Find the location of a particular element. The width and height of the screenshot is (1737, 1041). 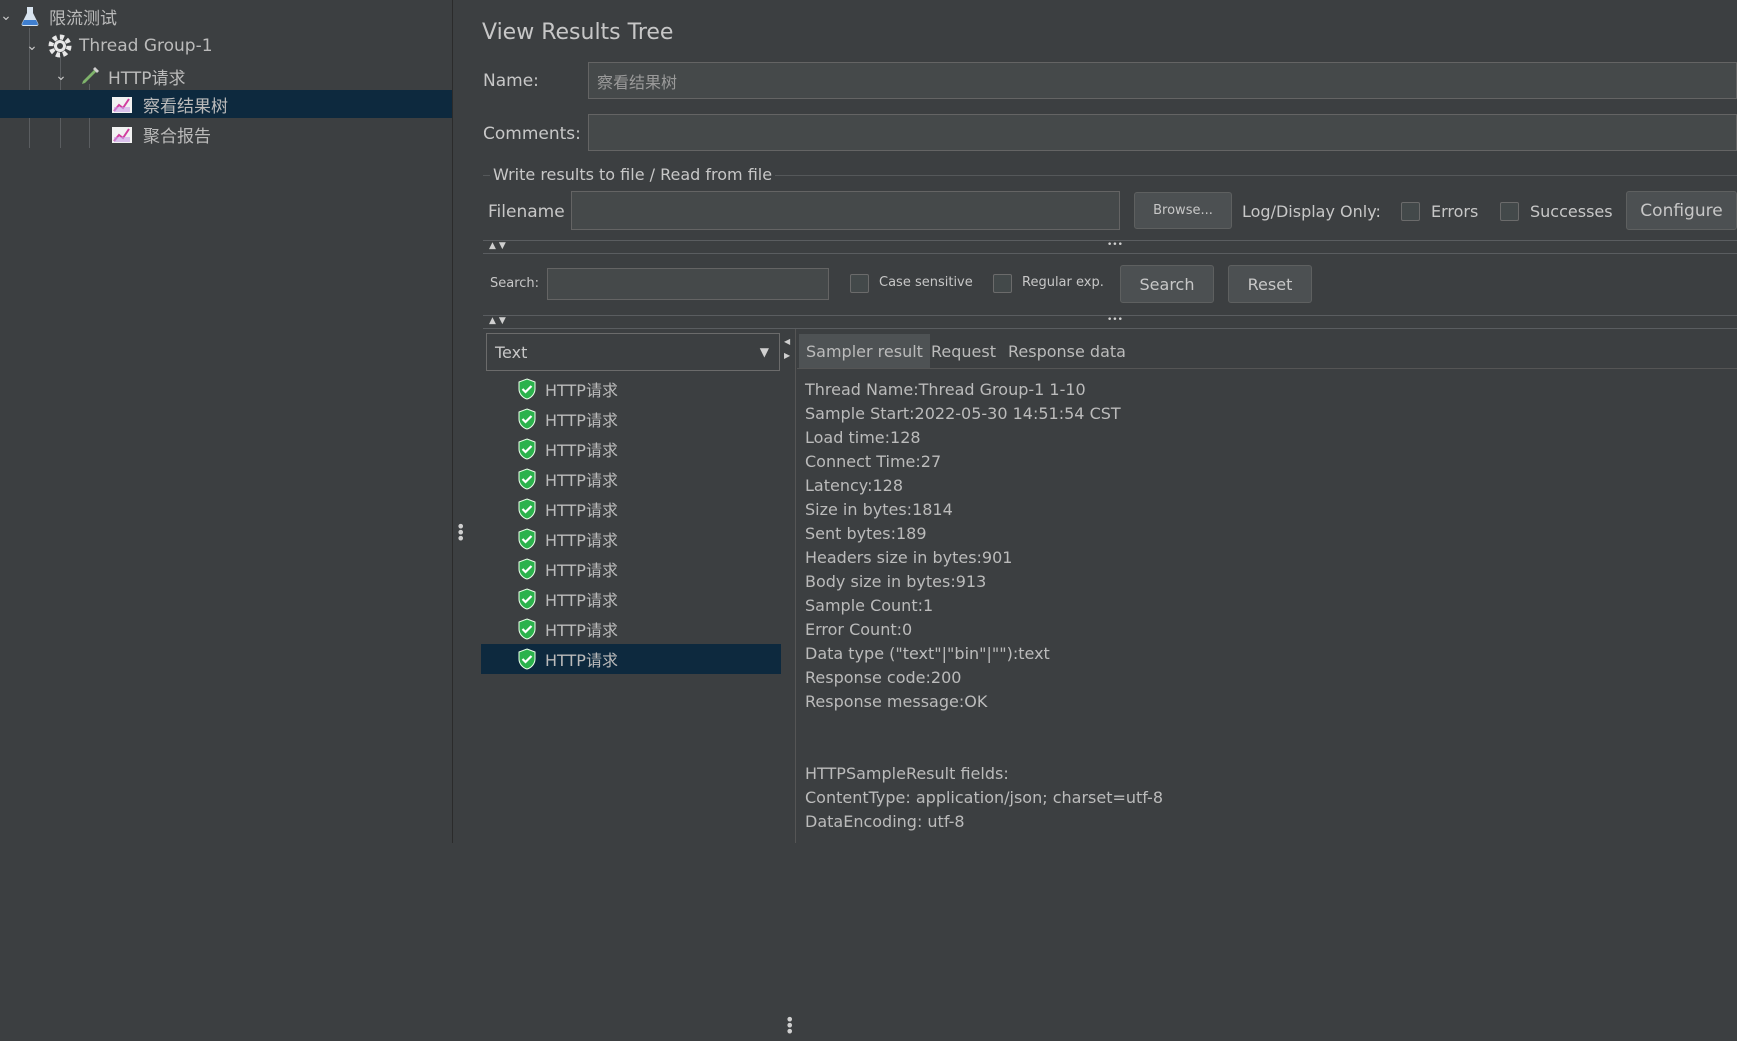

filename-label: Filename is located at coordinates (526, 212).